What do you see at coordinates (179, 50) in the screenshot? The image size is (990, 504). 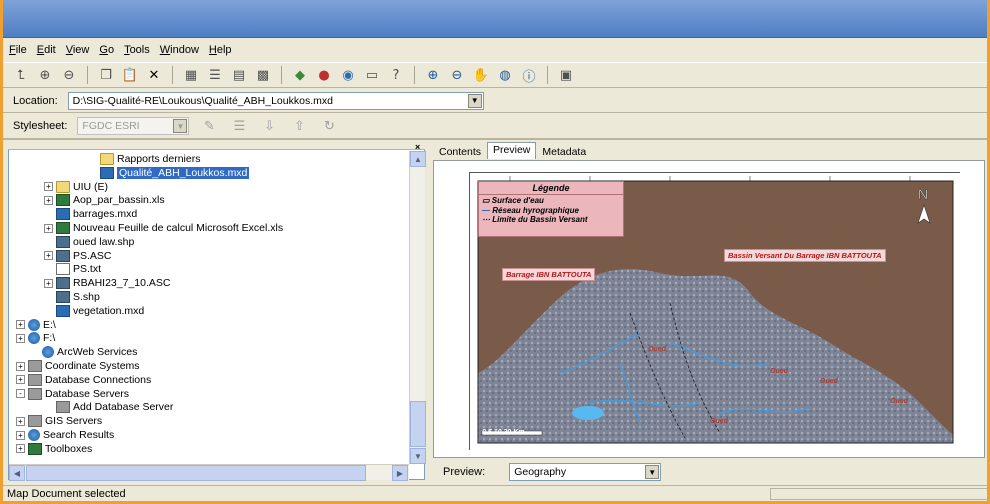 I see `menu-window: Window` at bounding box center [179, 50].